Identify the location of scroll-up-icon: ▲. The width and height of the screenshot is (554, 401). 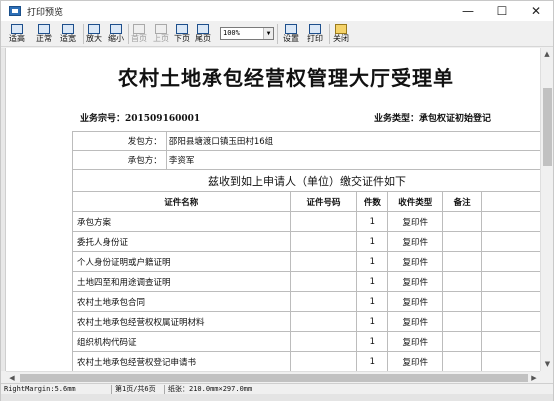
(547, 54).